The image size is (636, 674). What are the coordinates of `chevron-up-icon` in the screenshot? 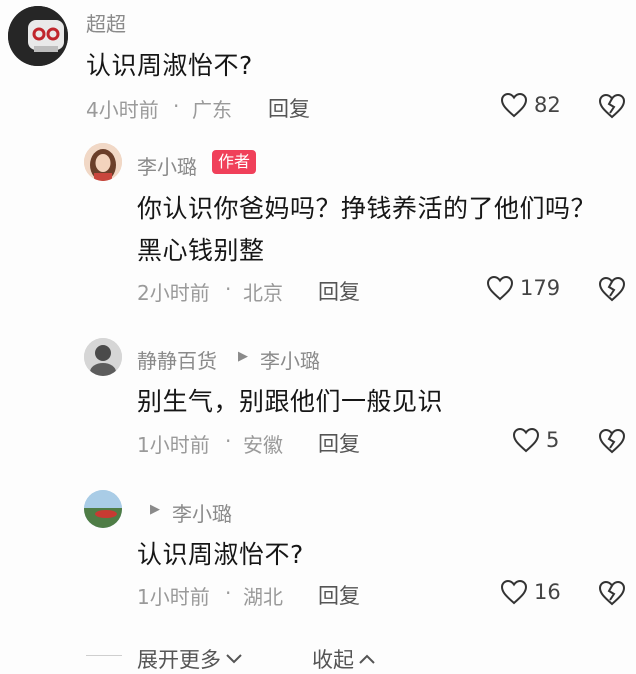 It's located at (367, 659).